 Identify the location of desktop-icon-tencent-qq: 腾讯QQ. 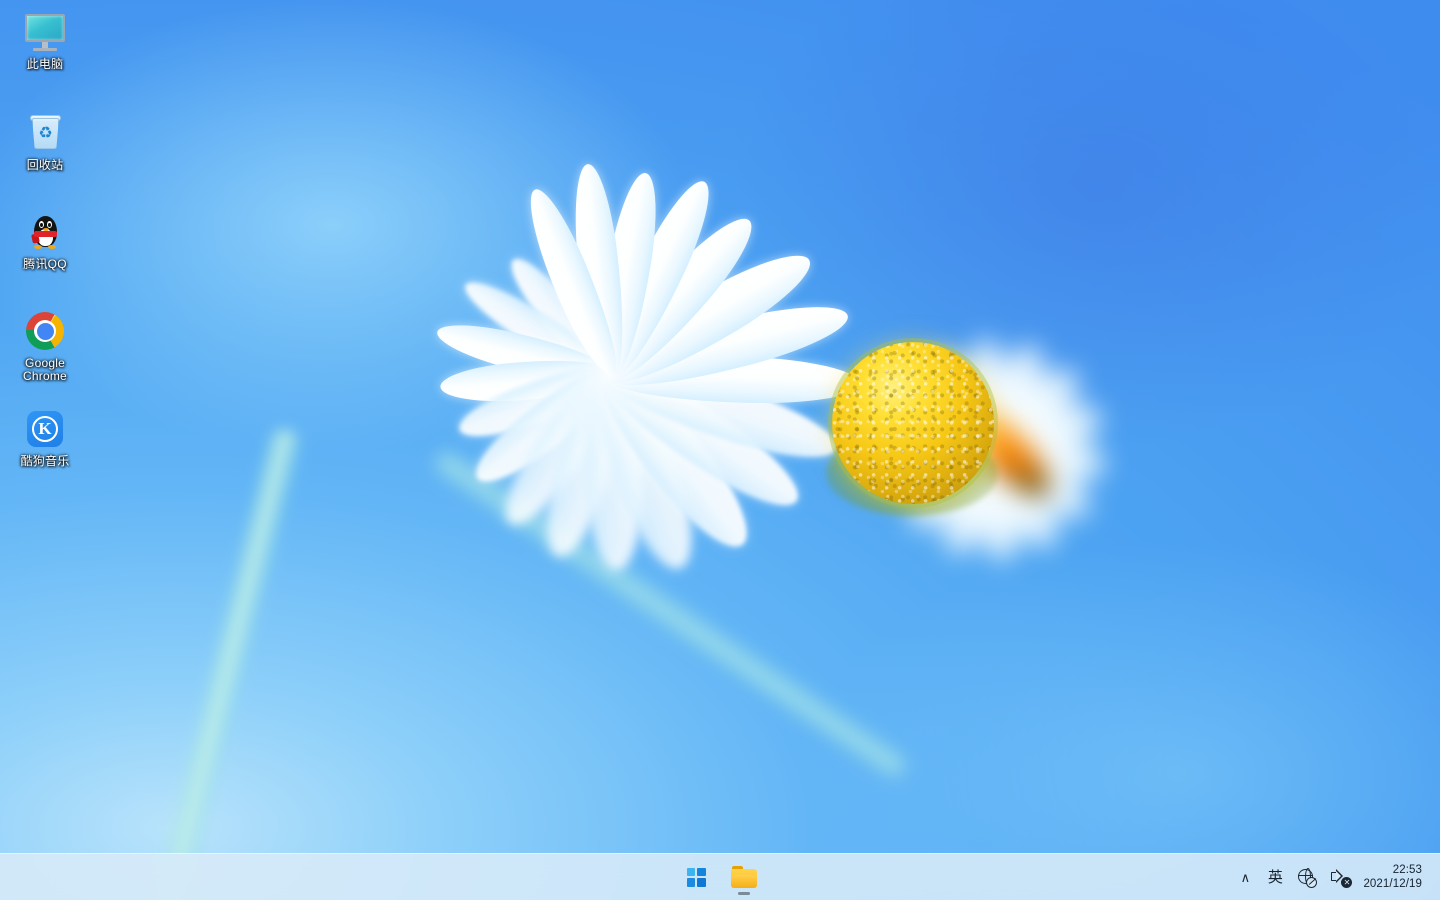
(45, 239).